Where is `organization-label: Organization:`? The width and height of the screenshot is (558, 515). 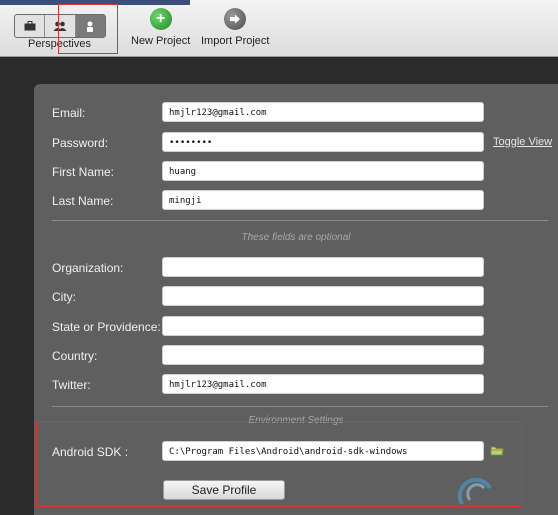 organization-label: Organization: is located at coordinates (88, 268).